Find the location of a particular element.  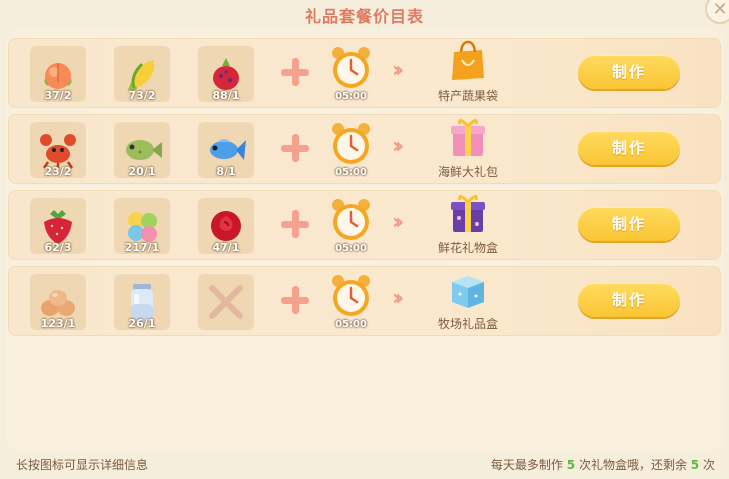

recipe-row-seafood-pack: 23/2 20/1 8/1 05:00 ›› 海鲜大礼包 制作 is located at coordinates (364, 149).